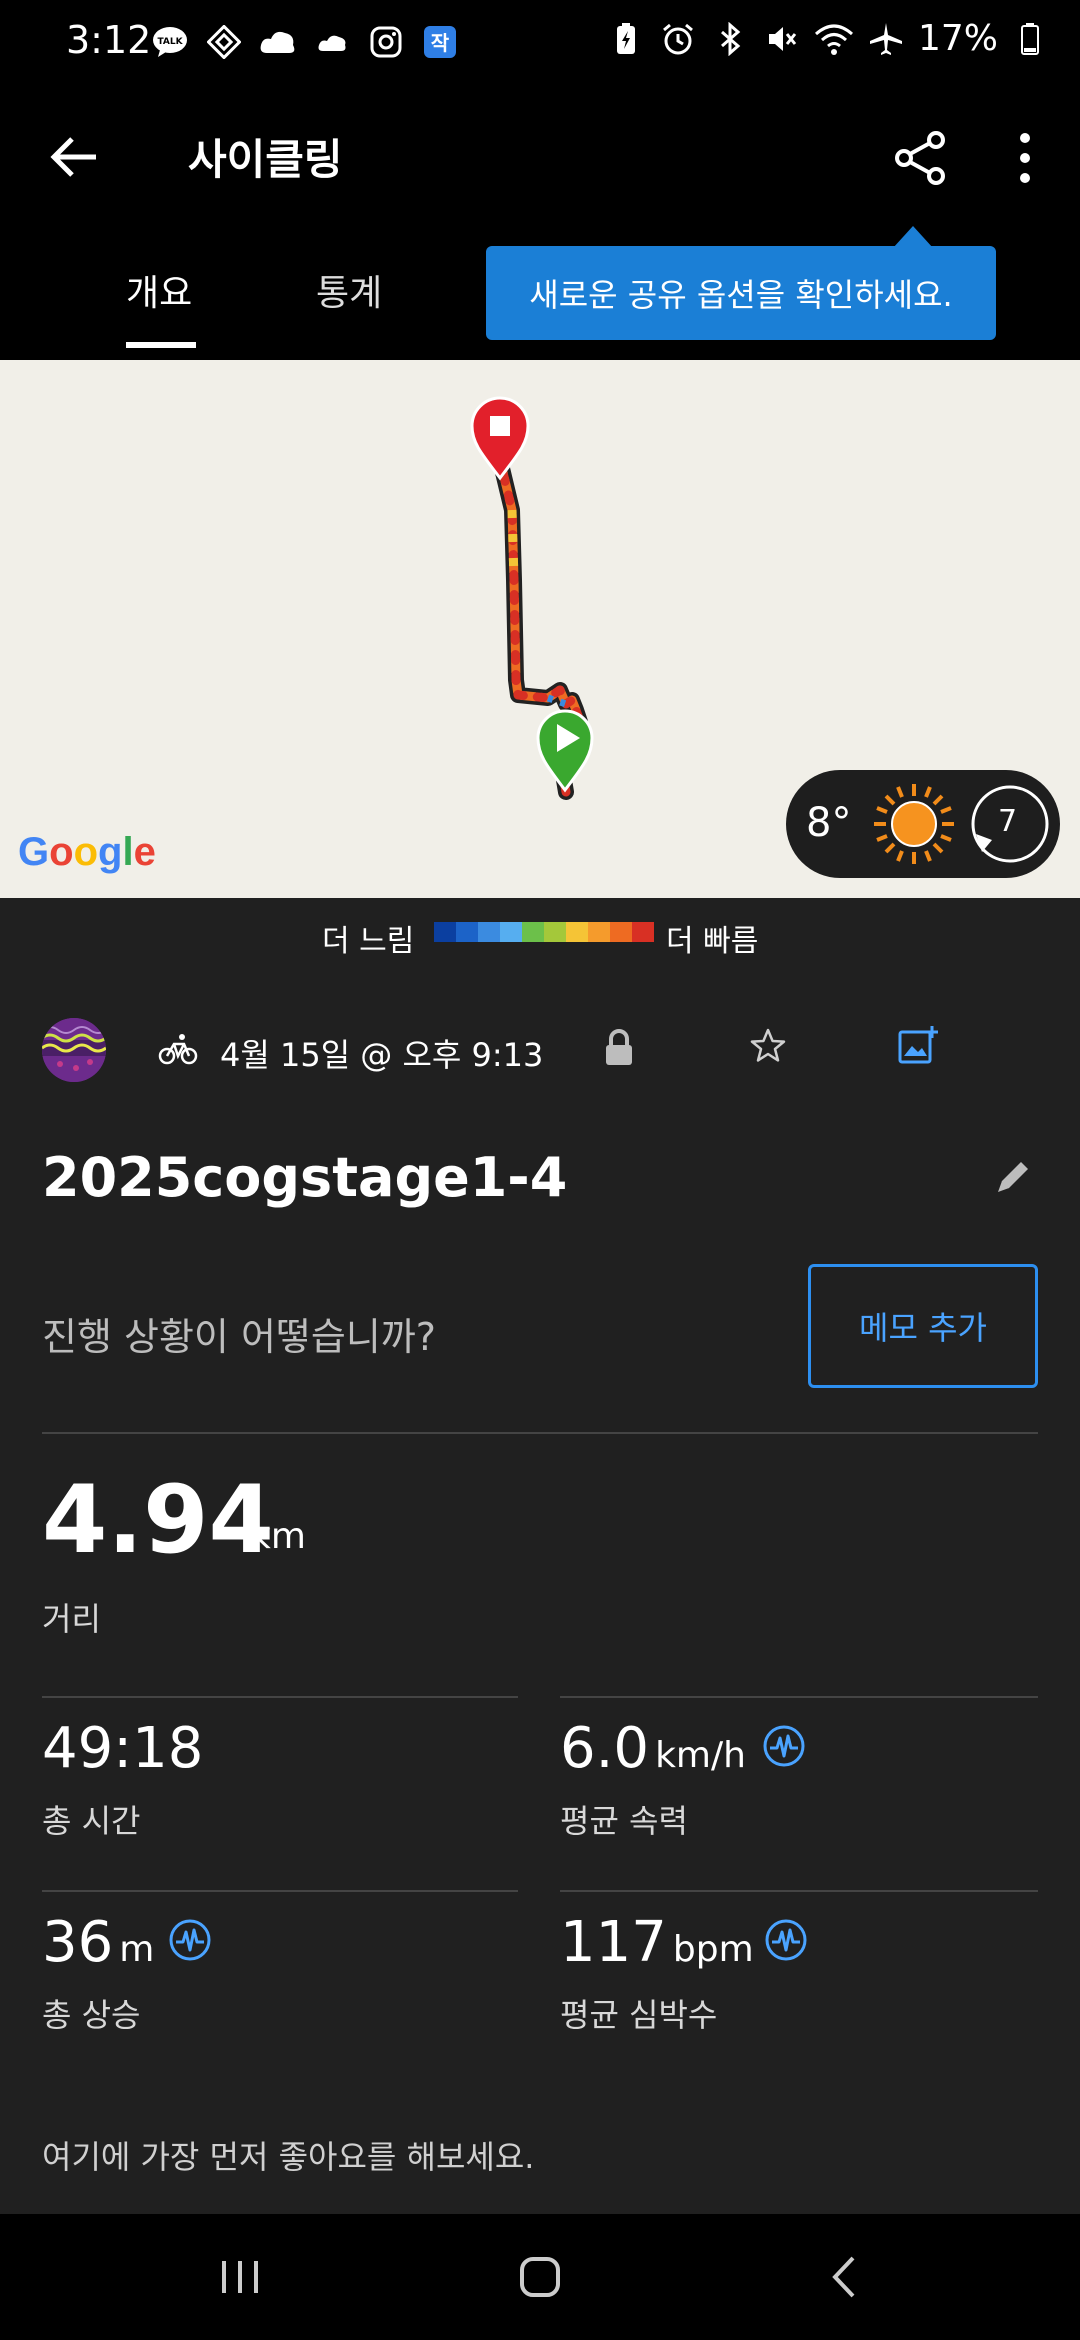  Describe the element at coordinates (74, 1050) in the screenshot. I see `avatar` at that location.